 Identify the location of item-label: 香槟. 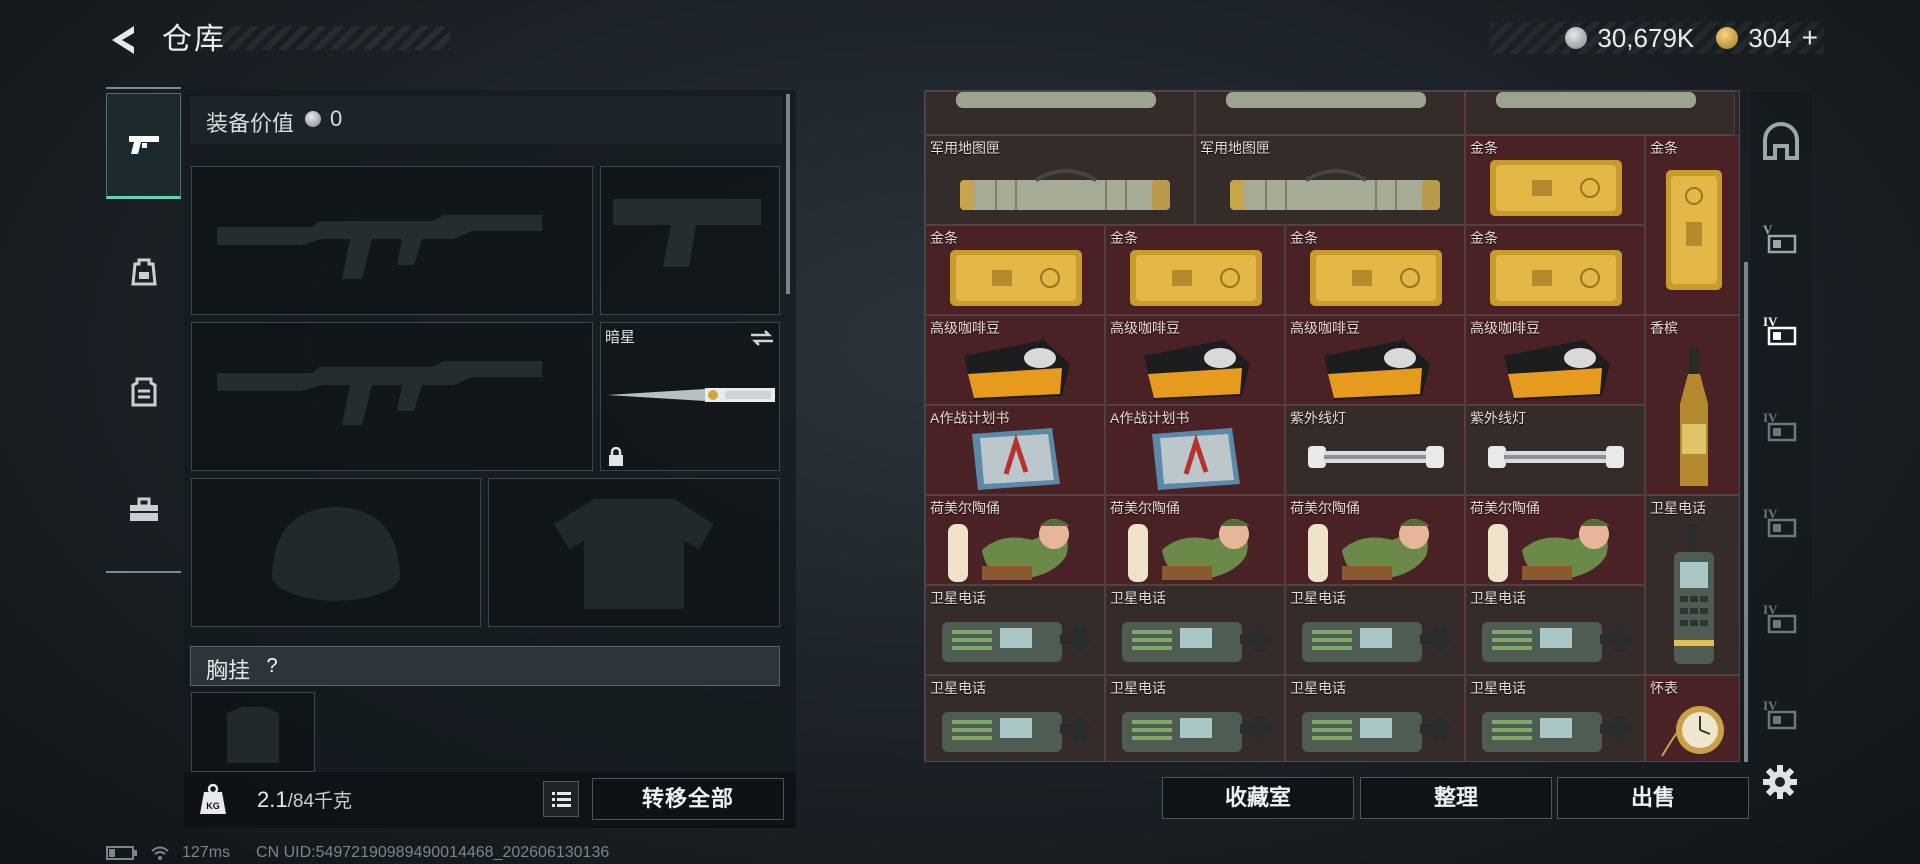
(1664, 328).